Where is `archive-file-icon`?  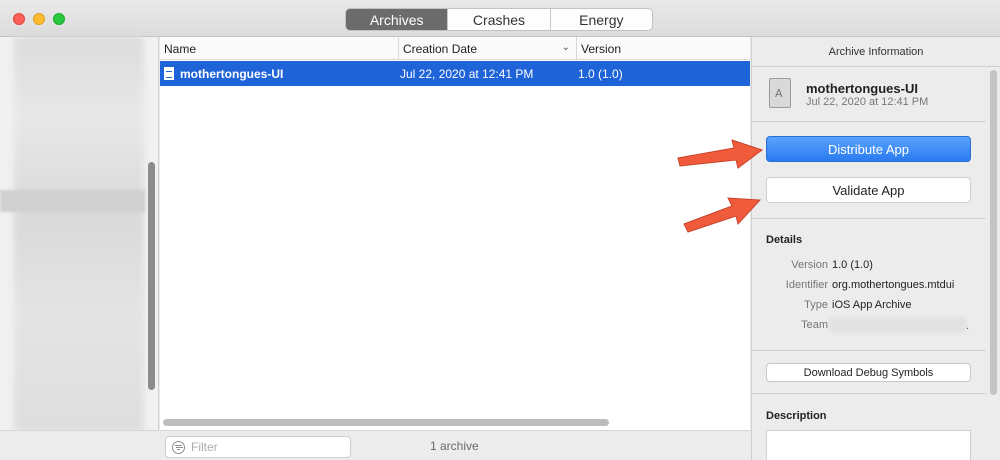
archive-file-icon is located at coordinates (169, 73).